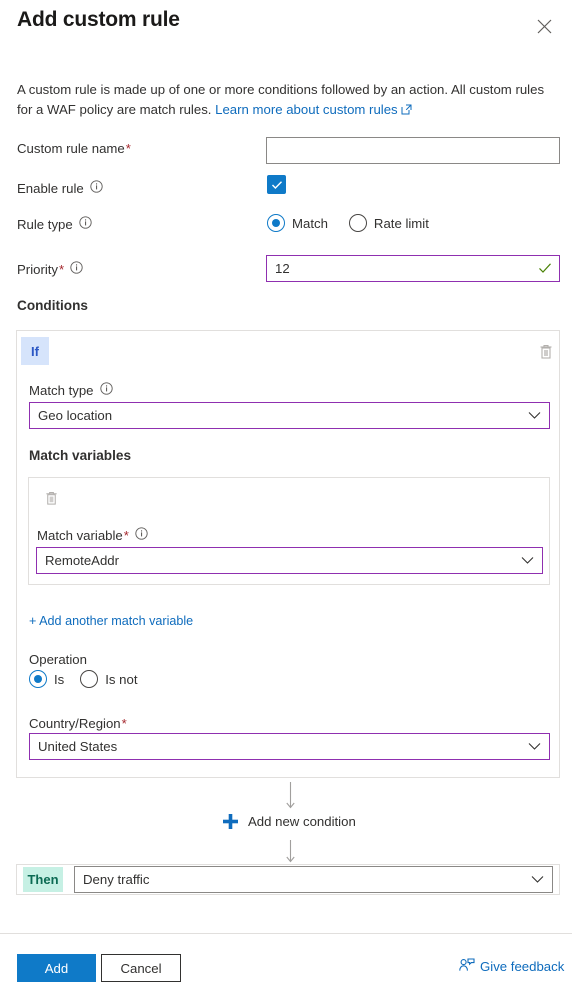 This screenshot has height=992, width=572. I want to click on match-type-value: Geo location, so click(75, 415).